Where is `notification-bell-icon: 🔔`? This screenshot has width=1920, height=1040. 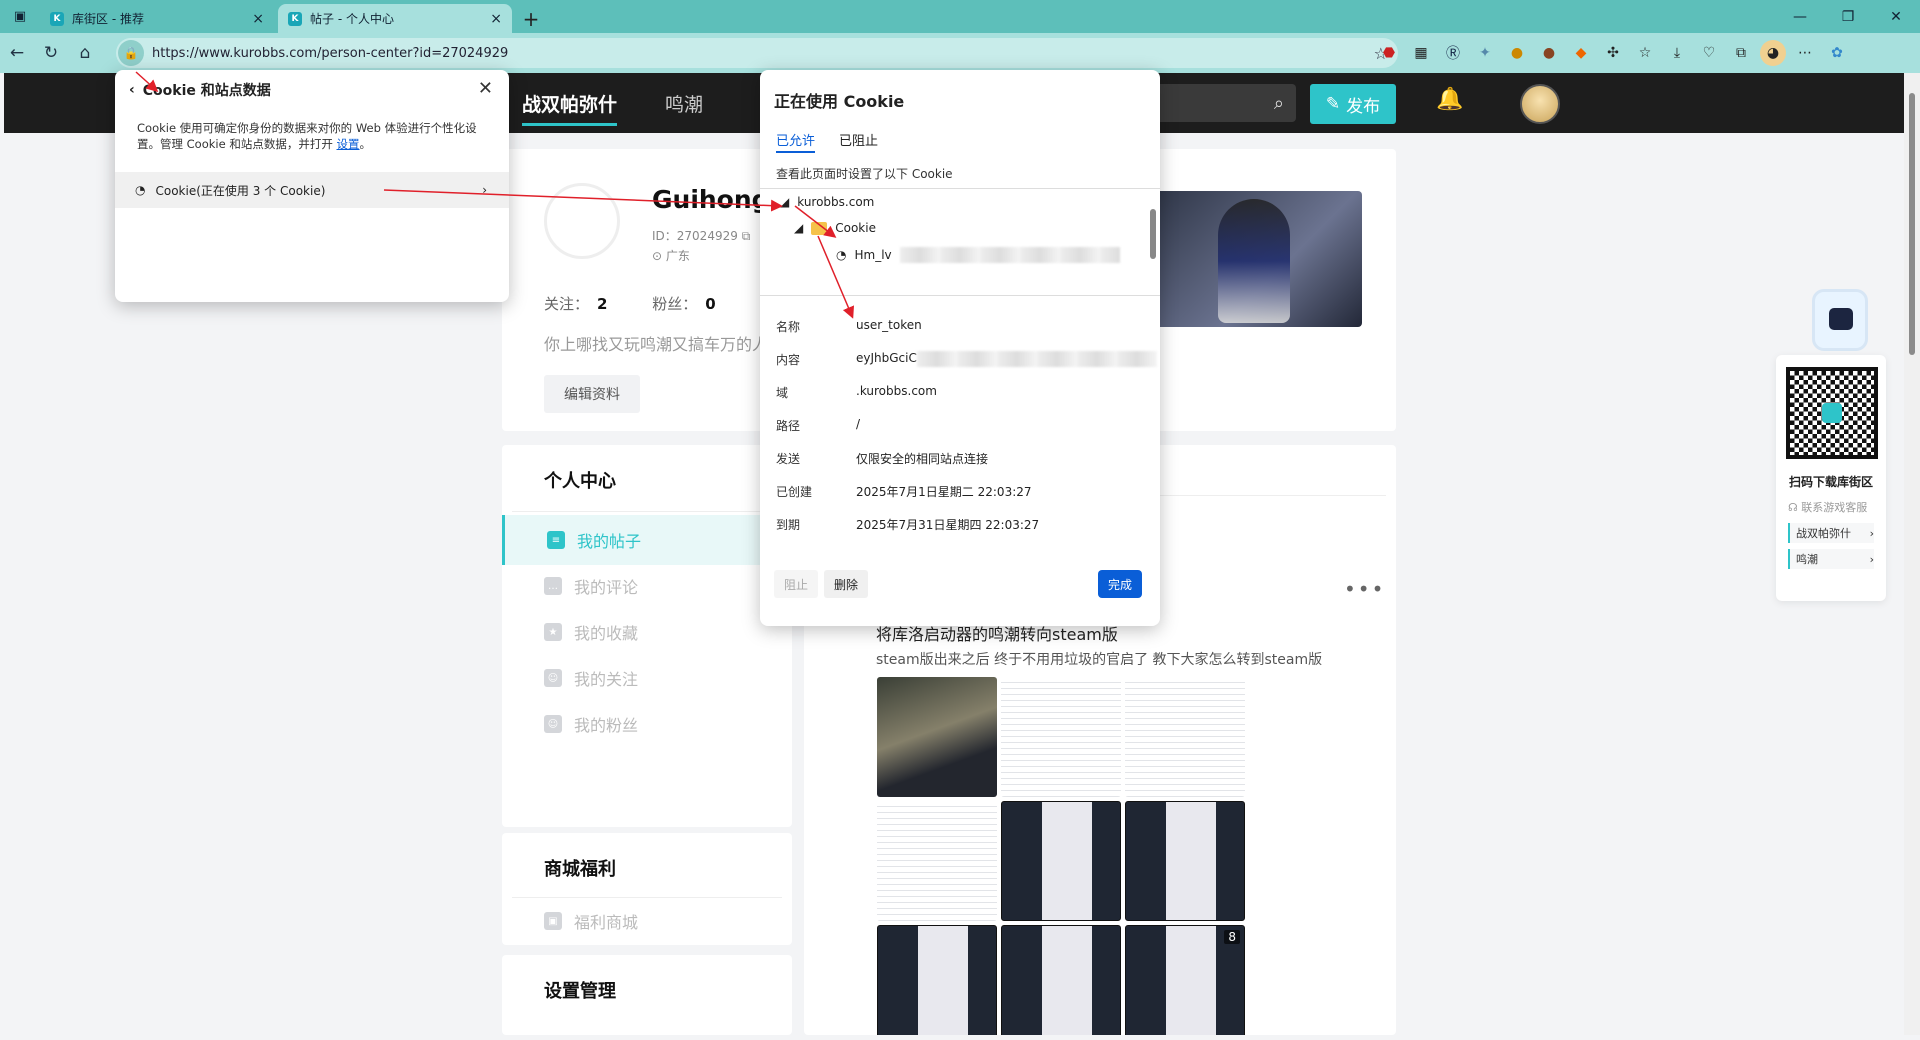 notification-bell-icon: 🔔 is located at coordinates (1449, 99).